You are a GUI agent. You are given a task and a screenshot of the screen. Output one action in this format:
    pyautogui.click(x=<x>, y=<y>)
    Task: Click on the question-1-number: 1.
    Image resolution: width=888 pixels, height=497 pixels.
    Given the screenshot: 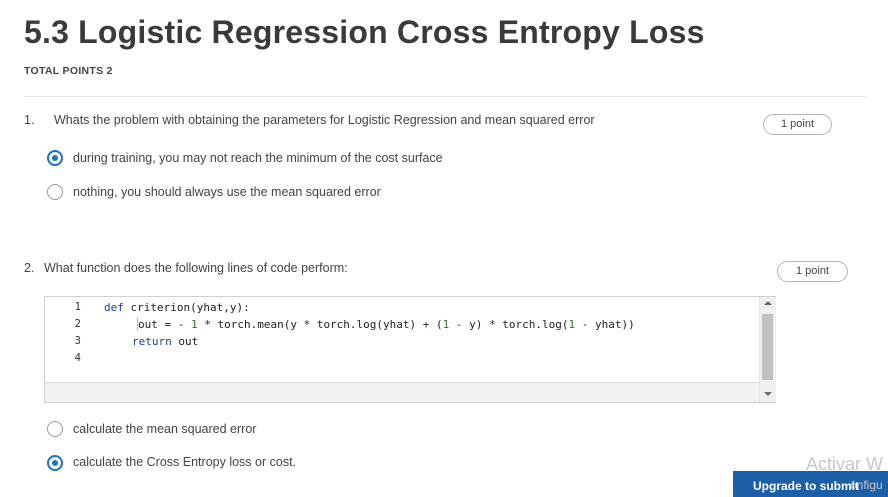 What is the action you would take?
    pyautogui.click(x=29, y=120)
    